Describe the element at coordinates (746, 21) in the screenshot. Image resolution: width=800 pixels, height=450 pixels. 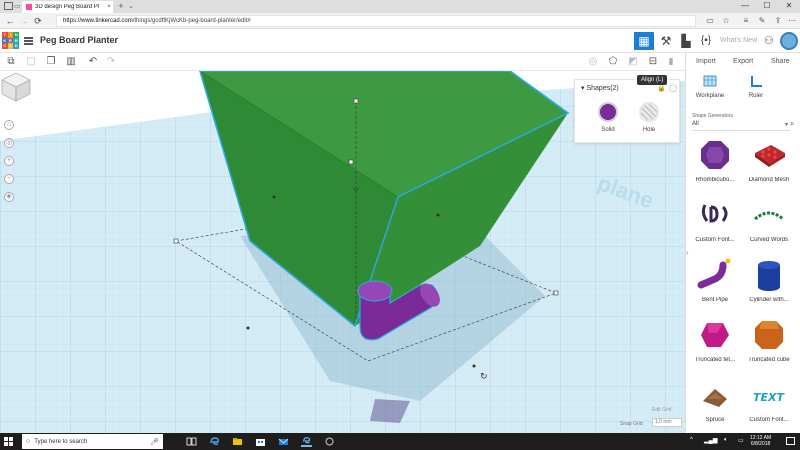
I see `favorites-hub-icon: ≡` at that location.